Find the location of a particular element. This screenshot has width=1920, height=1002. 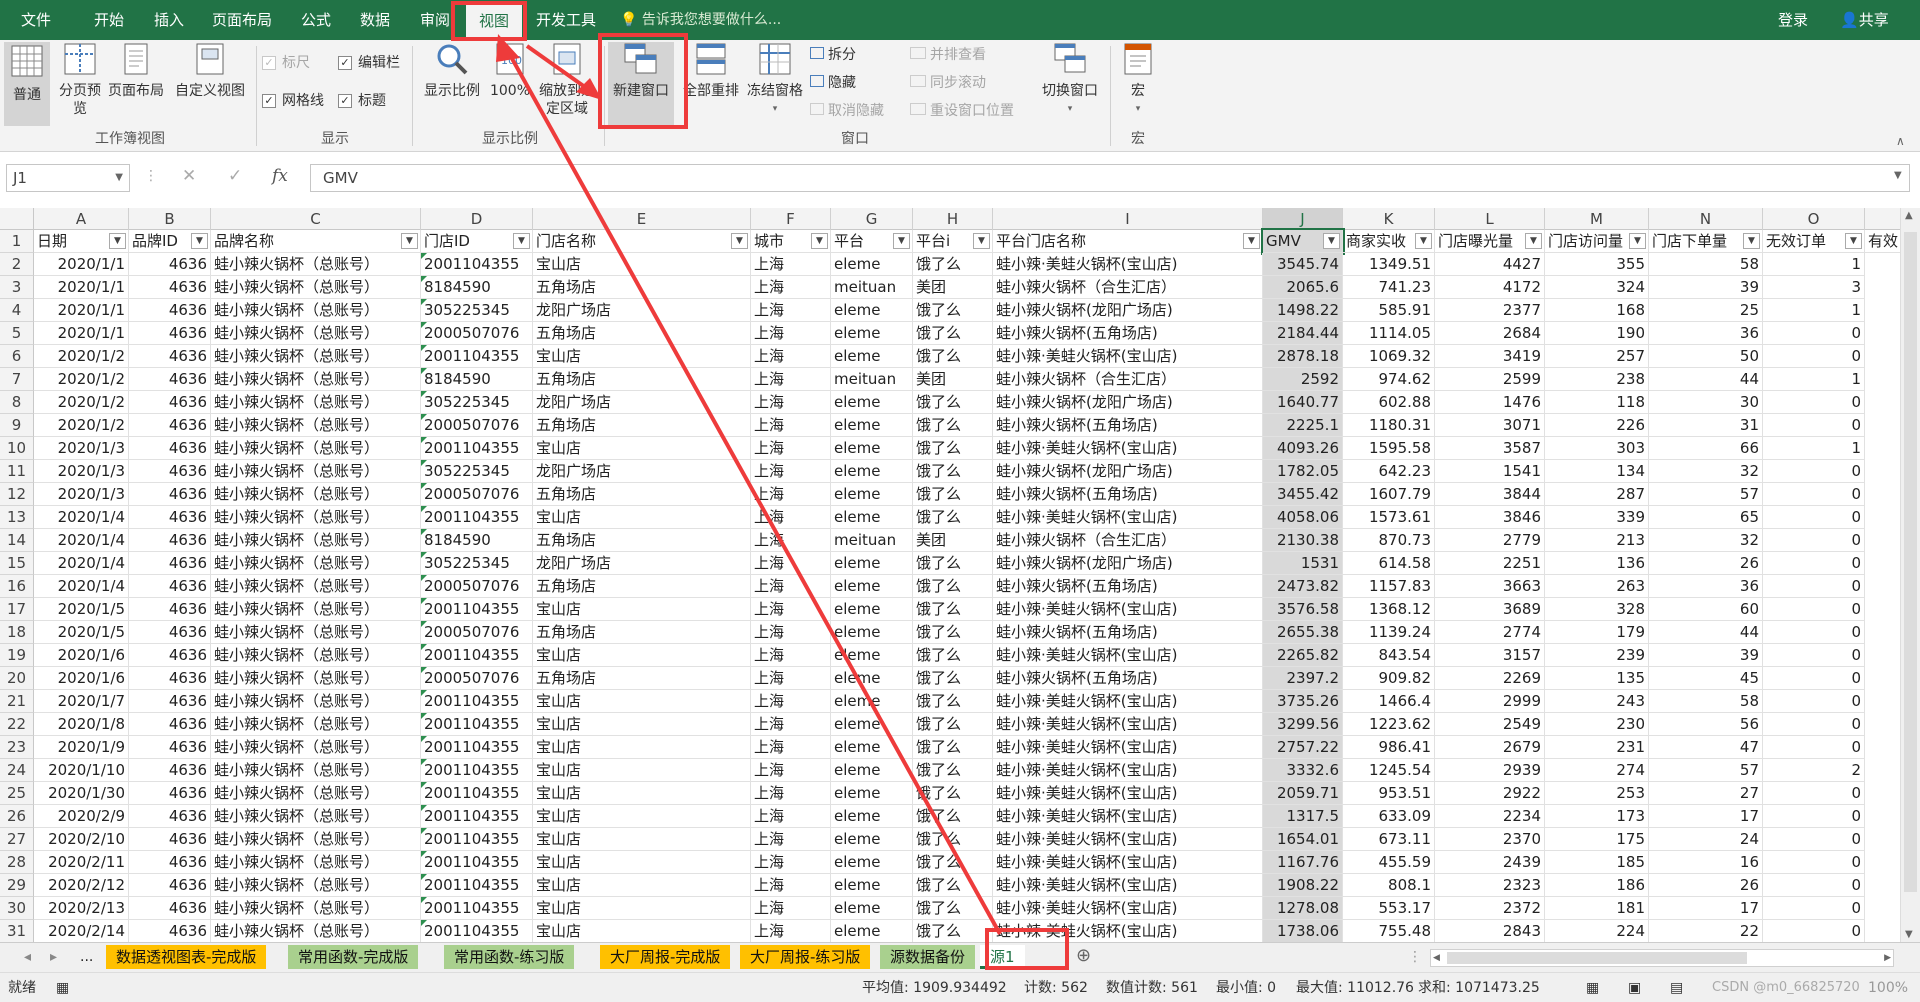

annotation-arrow-to-new-window is located at coordinates (559, 69).